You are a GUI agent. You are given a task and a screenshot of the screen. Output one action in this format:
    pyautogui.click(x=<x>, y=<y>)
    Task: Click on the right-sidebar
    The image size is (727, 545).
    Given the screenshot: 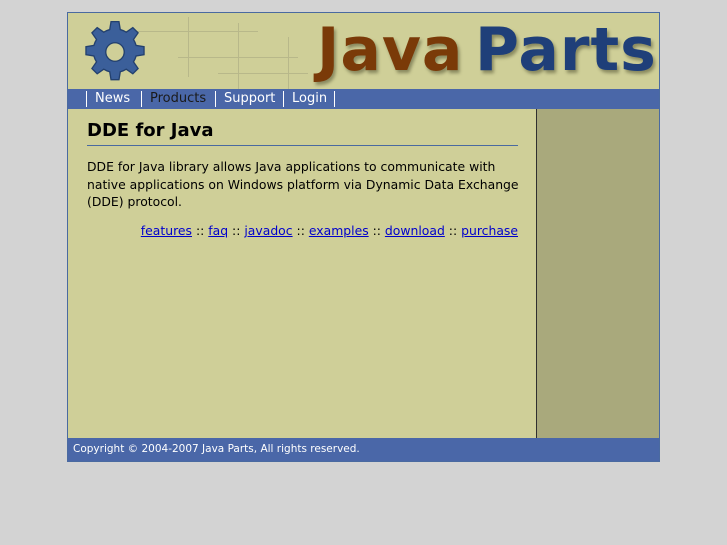 What is the action you would take?
    pyautogui.click(x=597, y=273)
    